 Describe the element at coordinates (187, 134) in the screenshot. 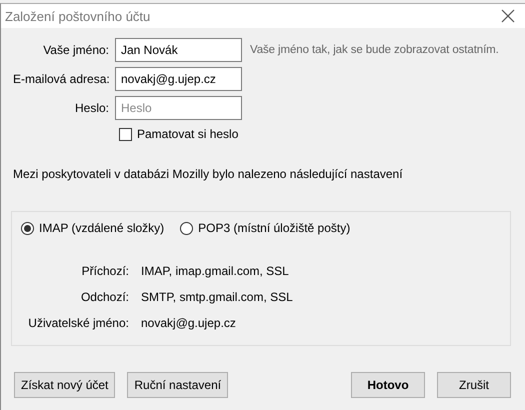

I see `checkbox-label: Pamatovat si heslo` at that location.